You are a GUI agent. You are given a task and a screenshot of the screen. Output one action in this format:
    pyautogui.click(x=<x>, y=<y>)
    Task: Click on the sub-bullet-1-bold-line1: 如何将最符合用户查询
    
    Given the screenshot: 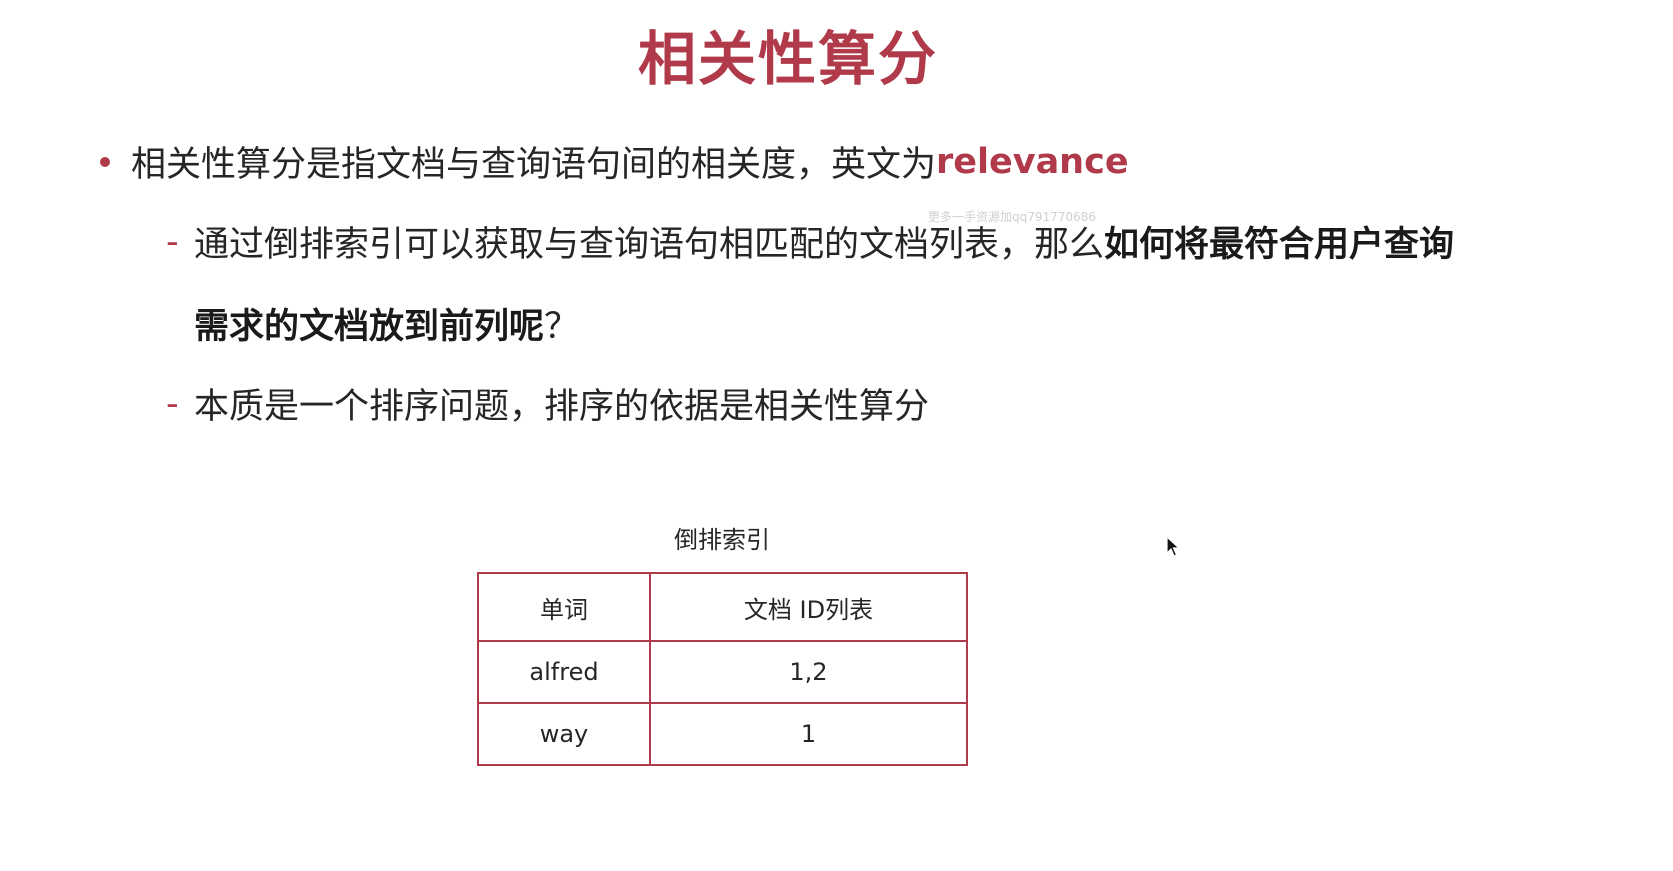 What is the action you would take?
    pyautogui.click(x=1279, y=245)
    